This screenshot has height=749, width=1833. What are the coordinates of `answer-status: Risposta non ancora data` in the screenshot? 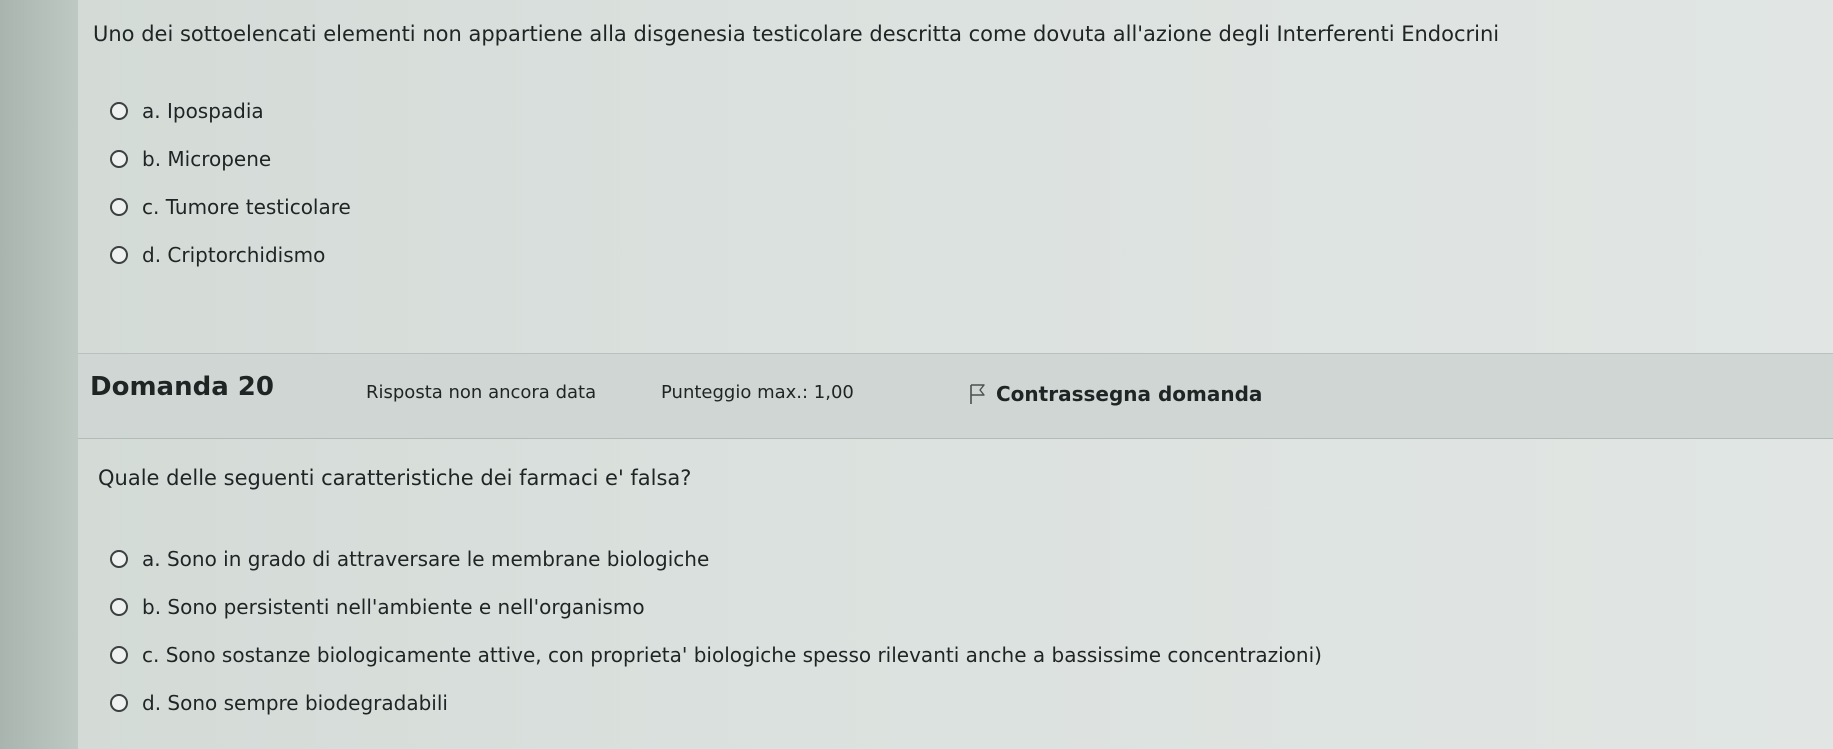 It's located at (481, 392).